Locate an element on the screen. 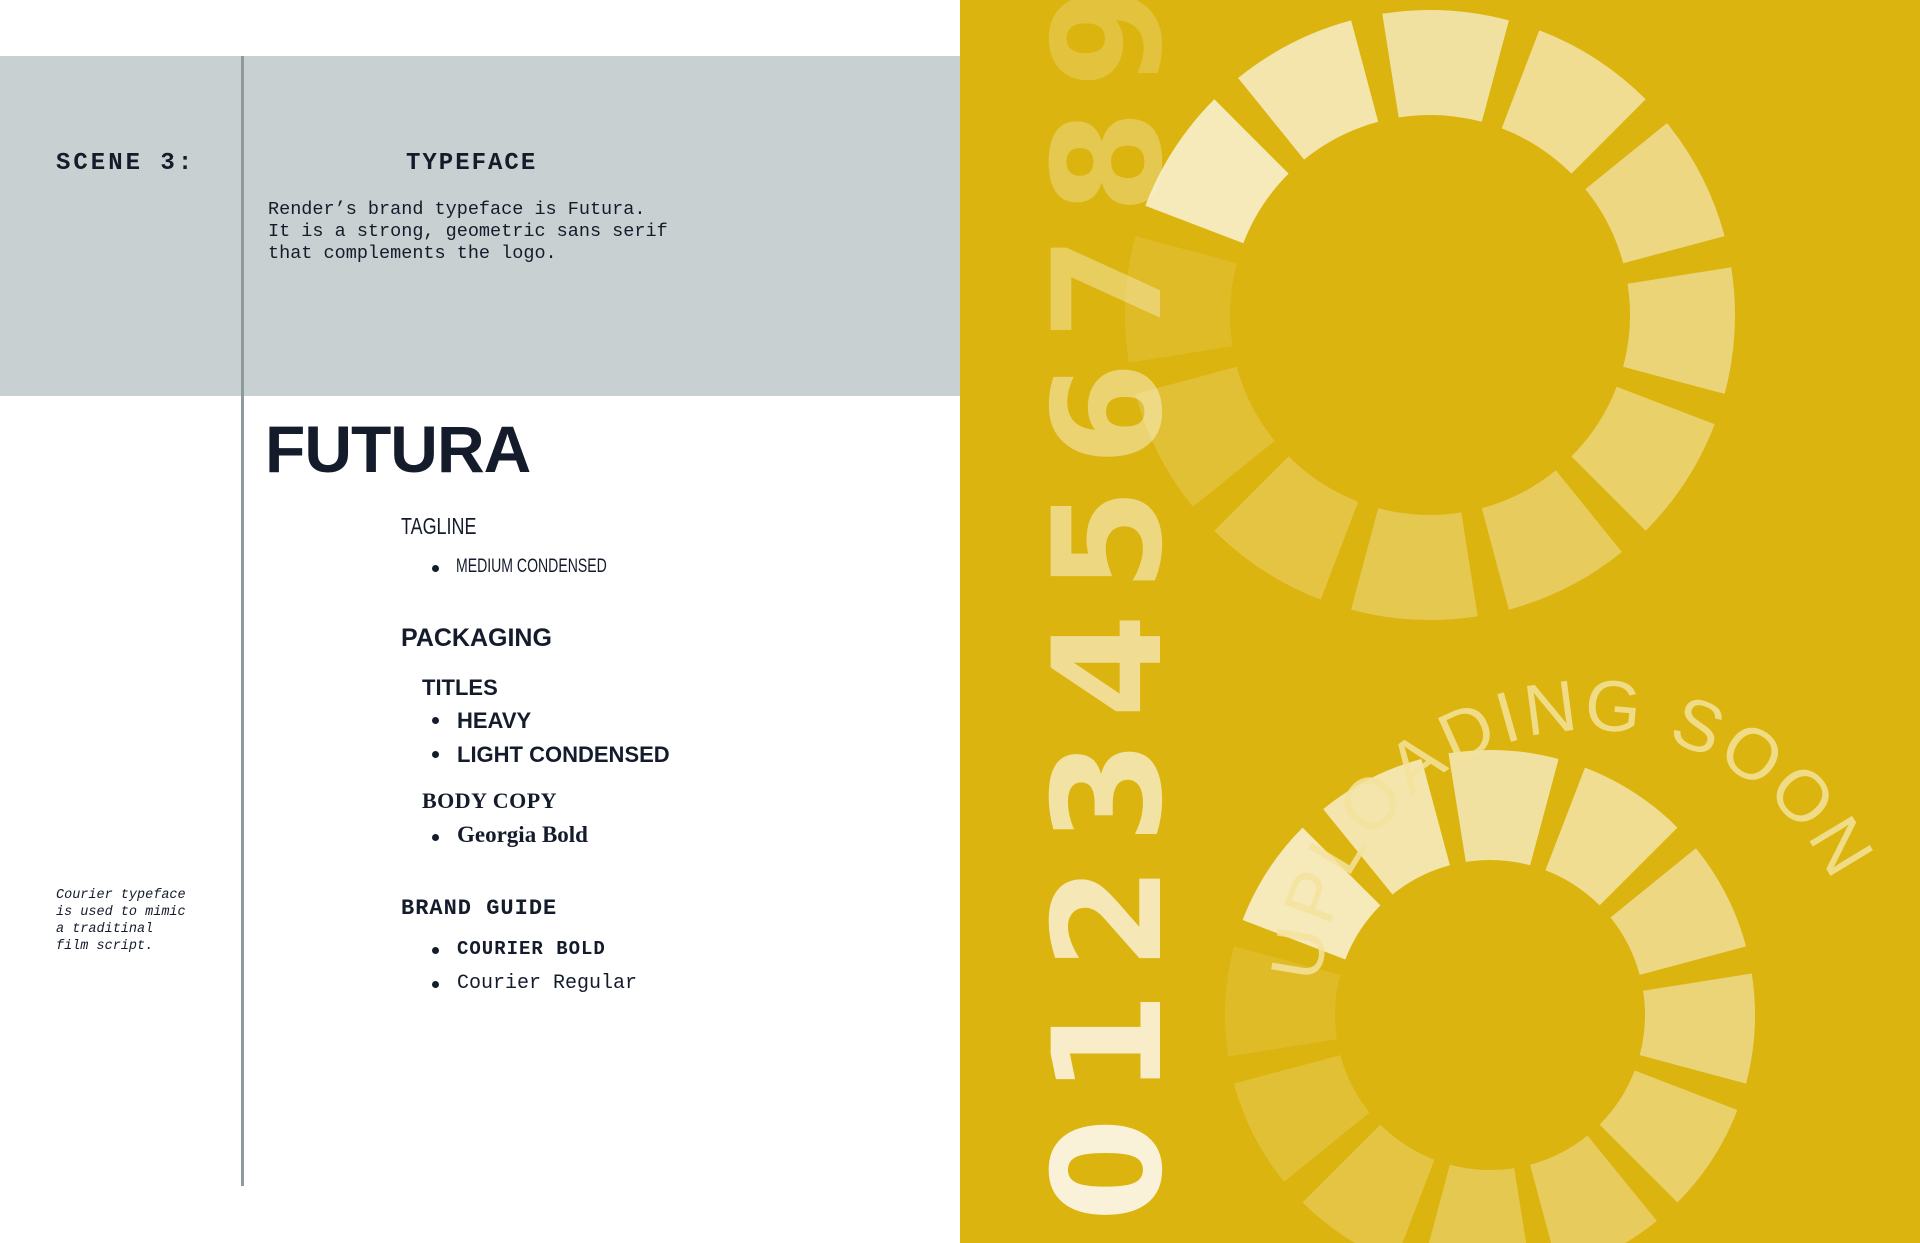  digit-glyph: 5 is located at coordinates (1109, 540).